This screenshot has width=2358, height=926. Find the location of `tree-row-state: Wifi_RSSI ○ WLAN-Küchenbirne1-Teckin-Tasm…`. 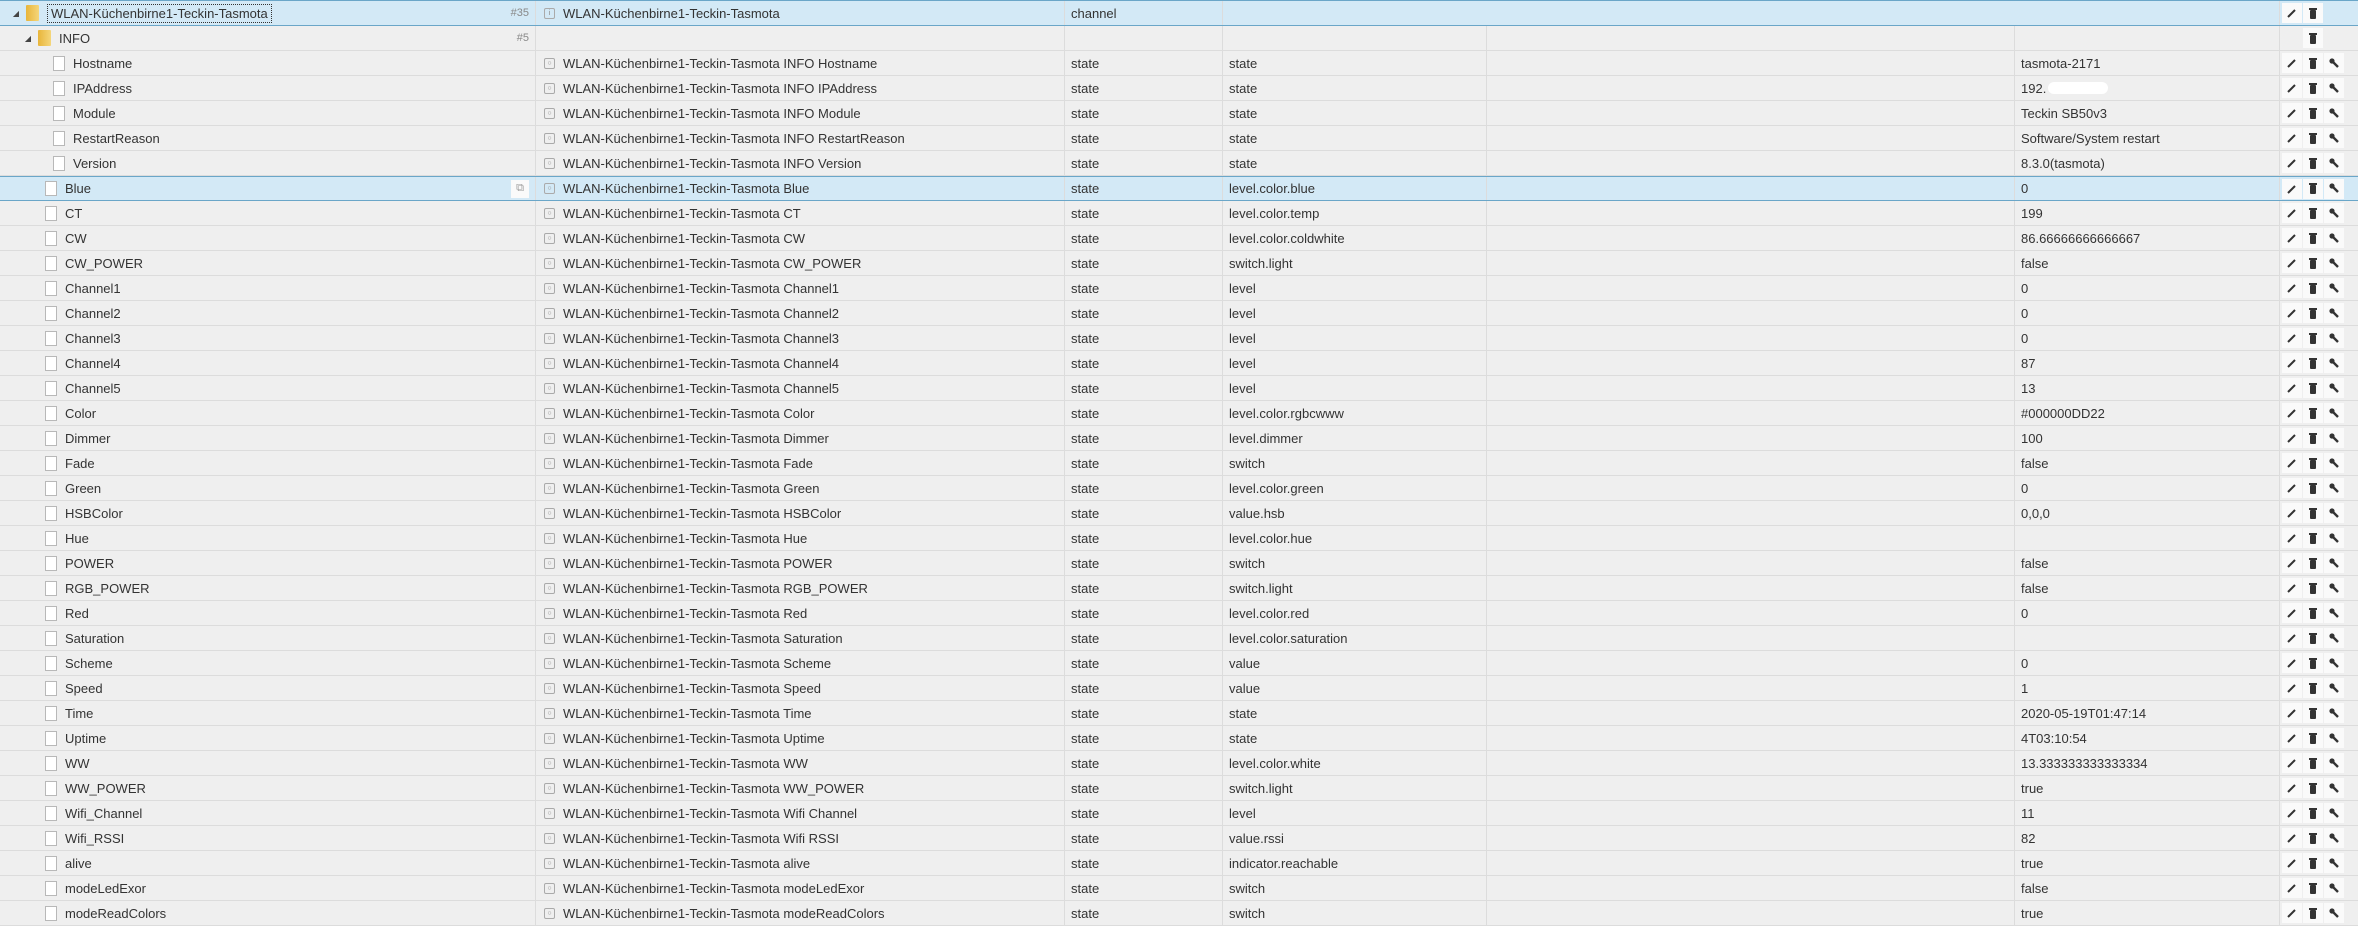

tree-row-state: Wifi_RSSI ○ WLAN-Küchenbirne1-Teckin-Tasm… is located at coordinates (1179, 838).